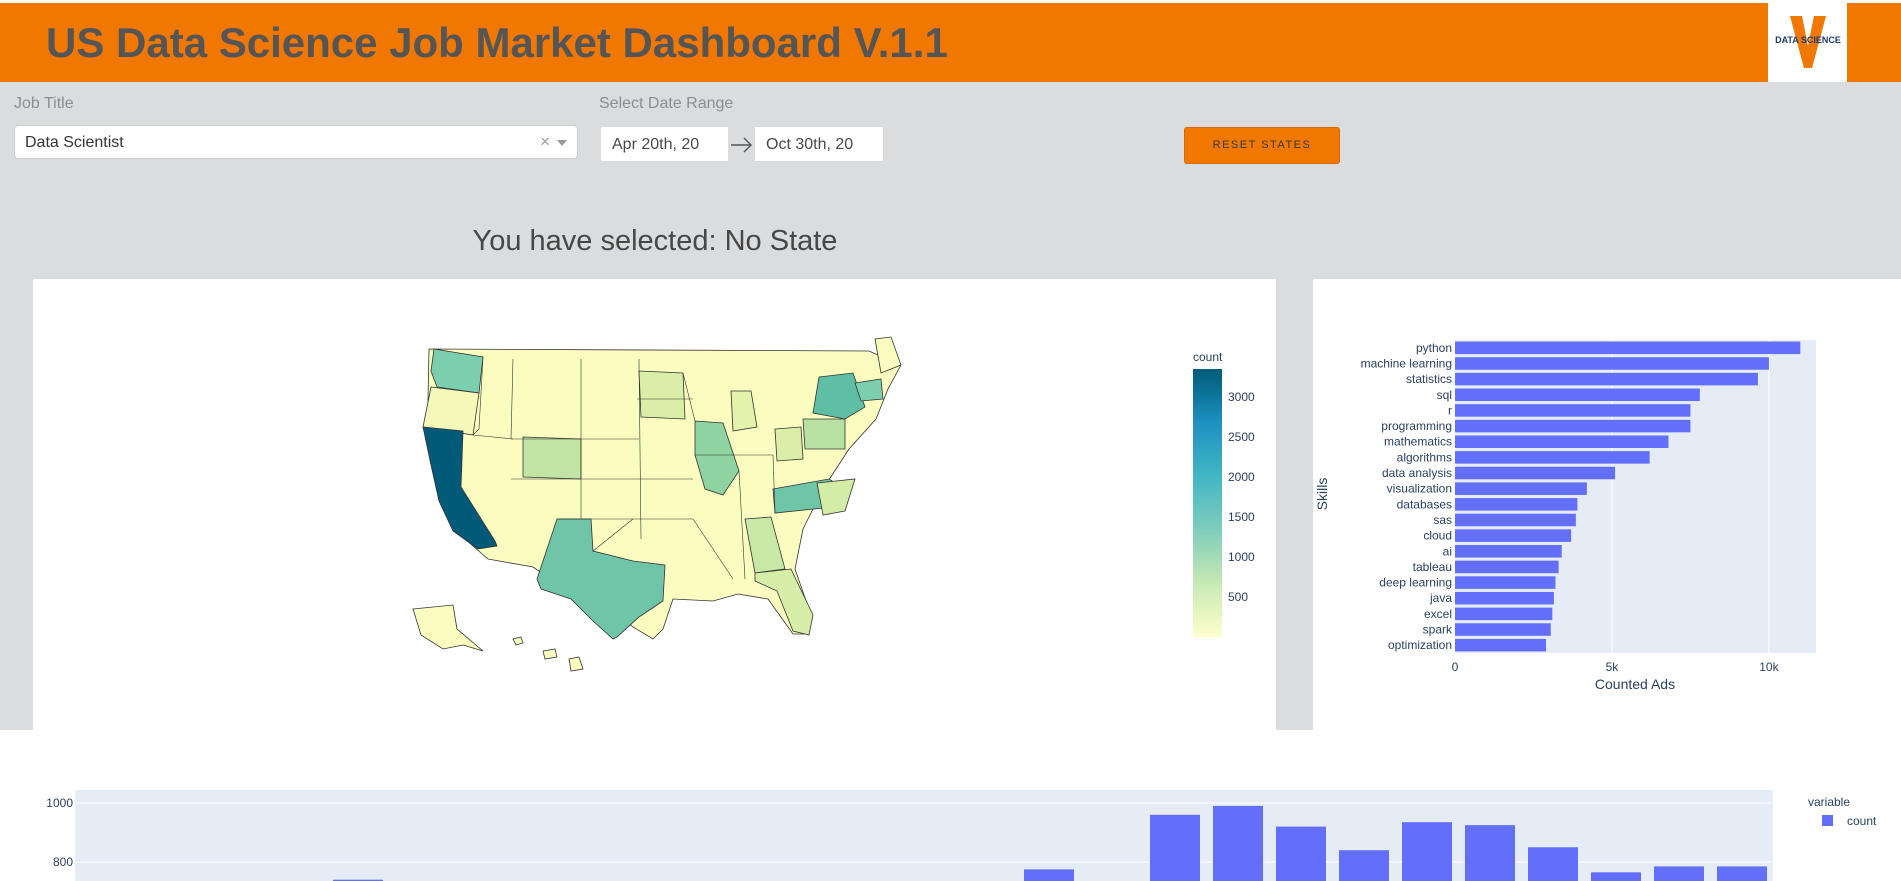  I want to click on time-y-tick: 1000, so click(59, 803).